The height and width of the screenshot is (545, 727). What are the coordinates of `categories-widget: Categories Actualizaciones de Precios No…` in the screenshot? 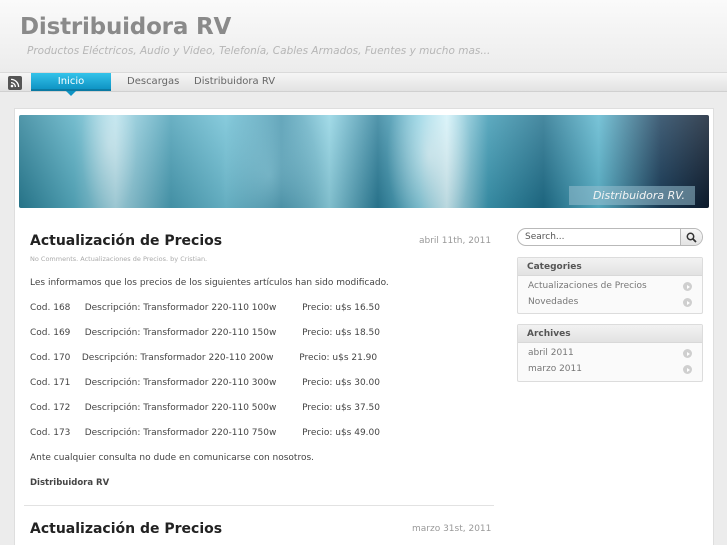 It's located at (610, 285).